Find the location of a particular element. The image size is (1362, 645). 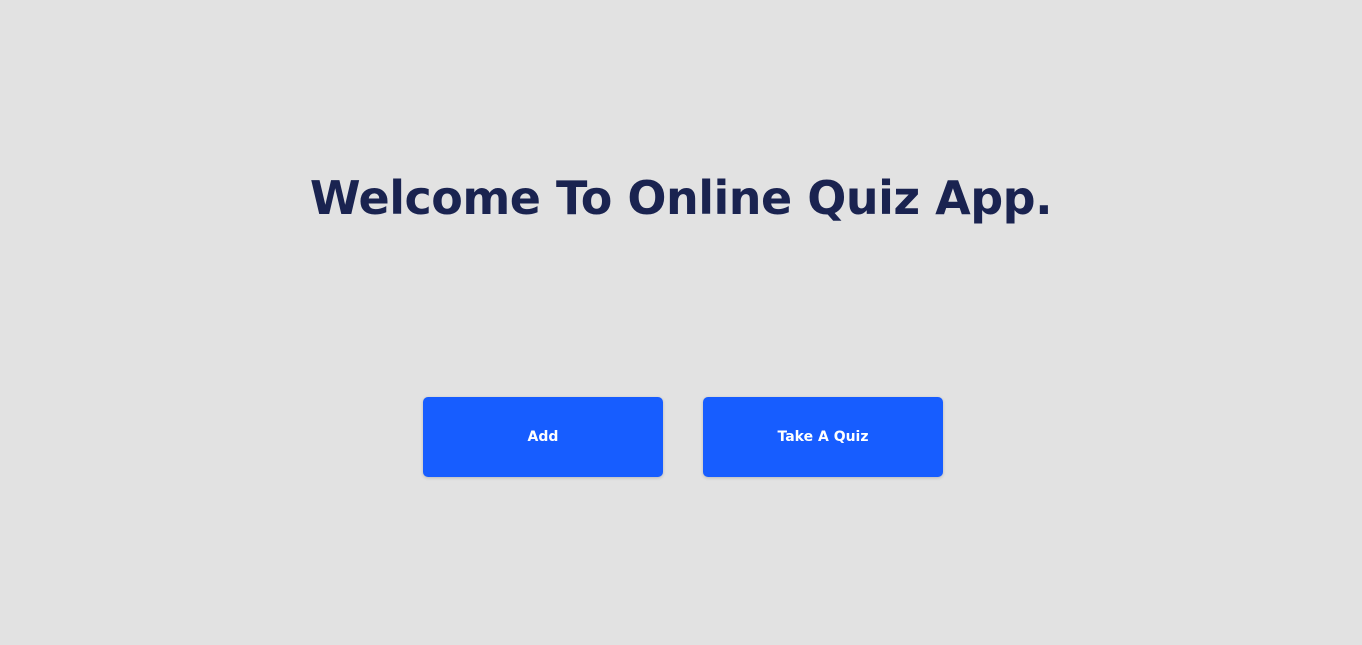

add-button: Add is located at coordinates (543, 437).